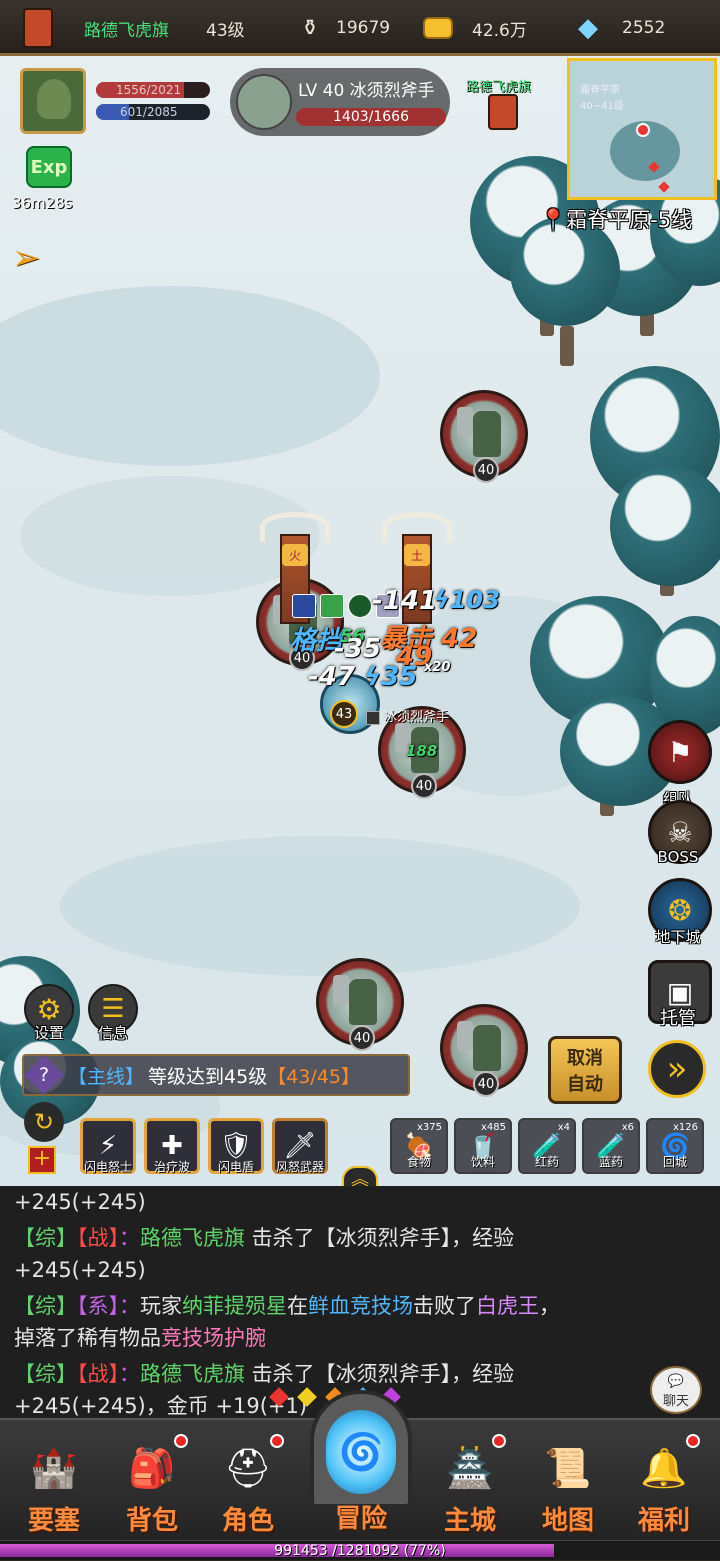  What do you see at coordinates (295, 555) in the screenshot?
I see `totem-fire-symbol: 火` at bounding box center [295, 555].